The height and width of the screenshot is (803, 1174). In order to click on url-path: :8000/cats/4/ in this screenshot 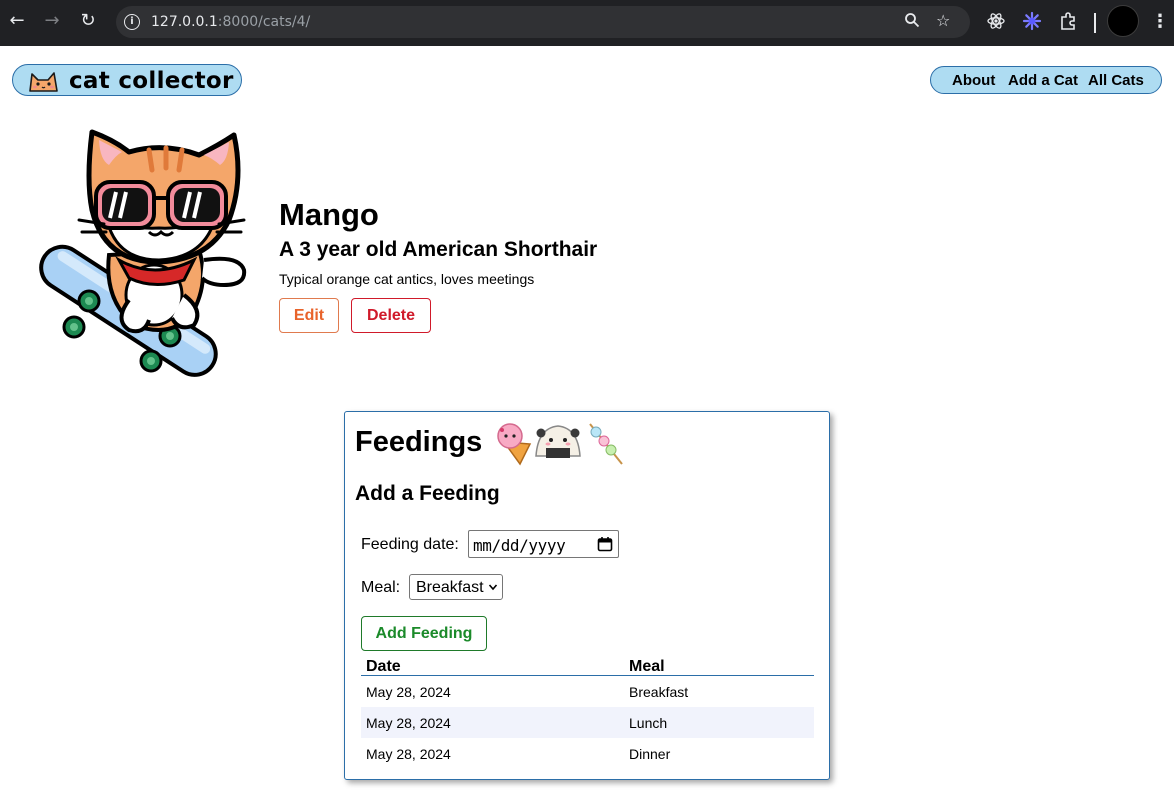, I will do `click(264, 22)`.